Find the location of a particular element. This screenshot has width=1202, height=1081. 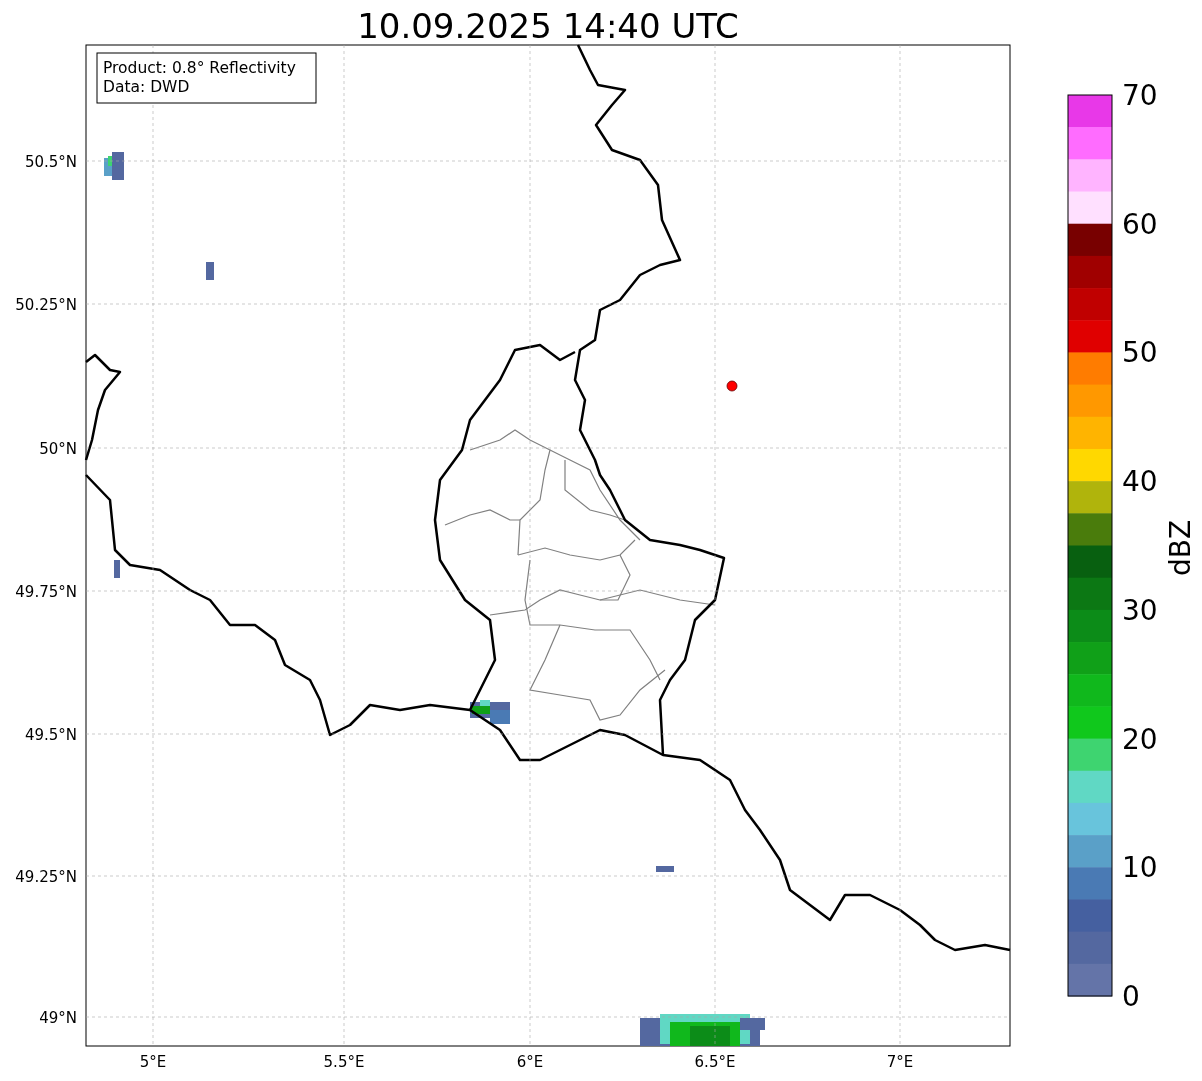

colorbar-tick-label: 70 is located at coordinates (1140, 95).